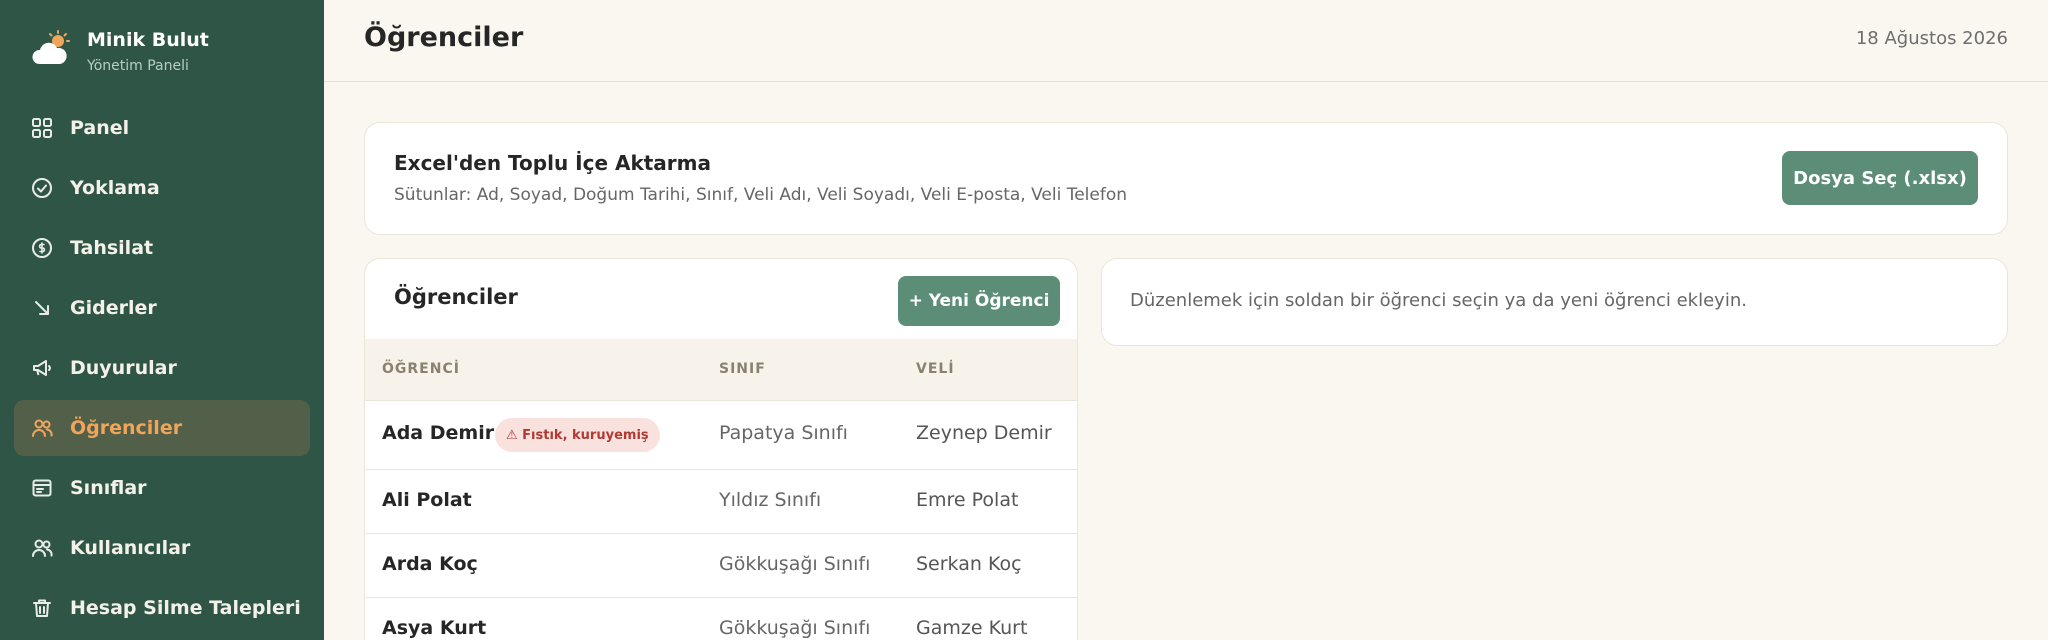 The height and width of the screenshot is (640, 2048). Describe the element at coordinates (770, 500) in the screenshot. I see `student-class: Yıldız Sınıfı` at that location.